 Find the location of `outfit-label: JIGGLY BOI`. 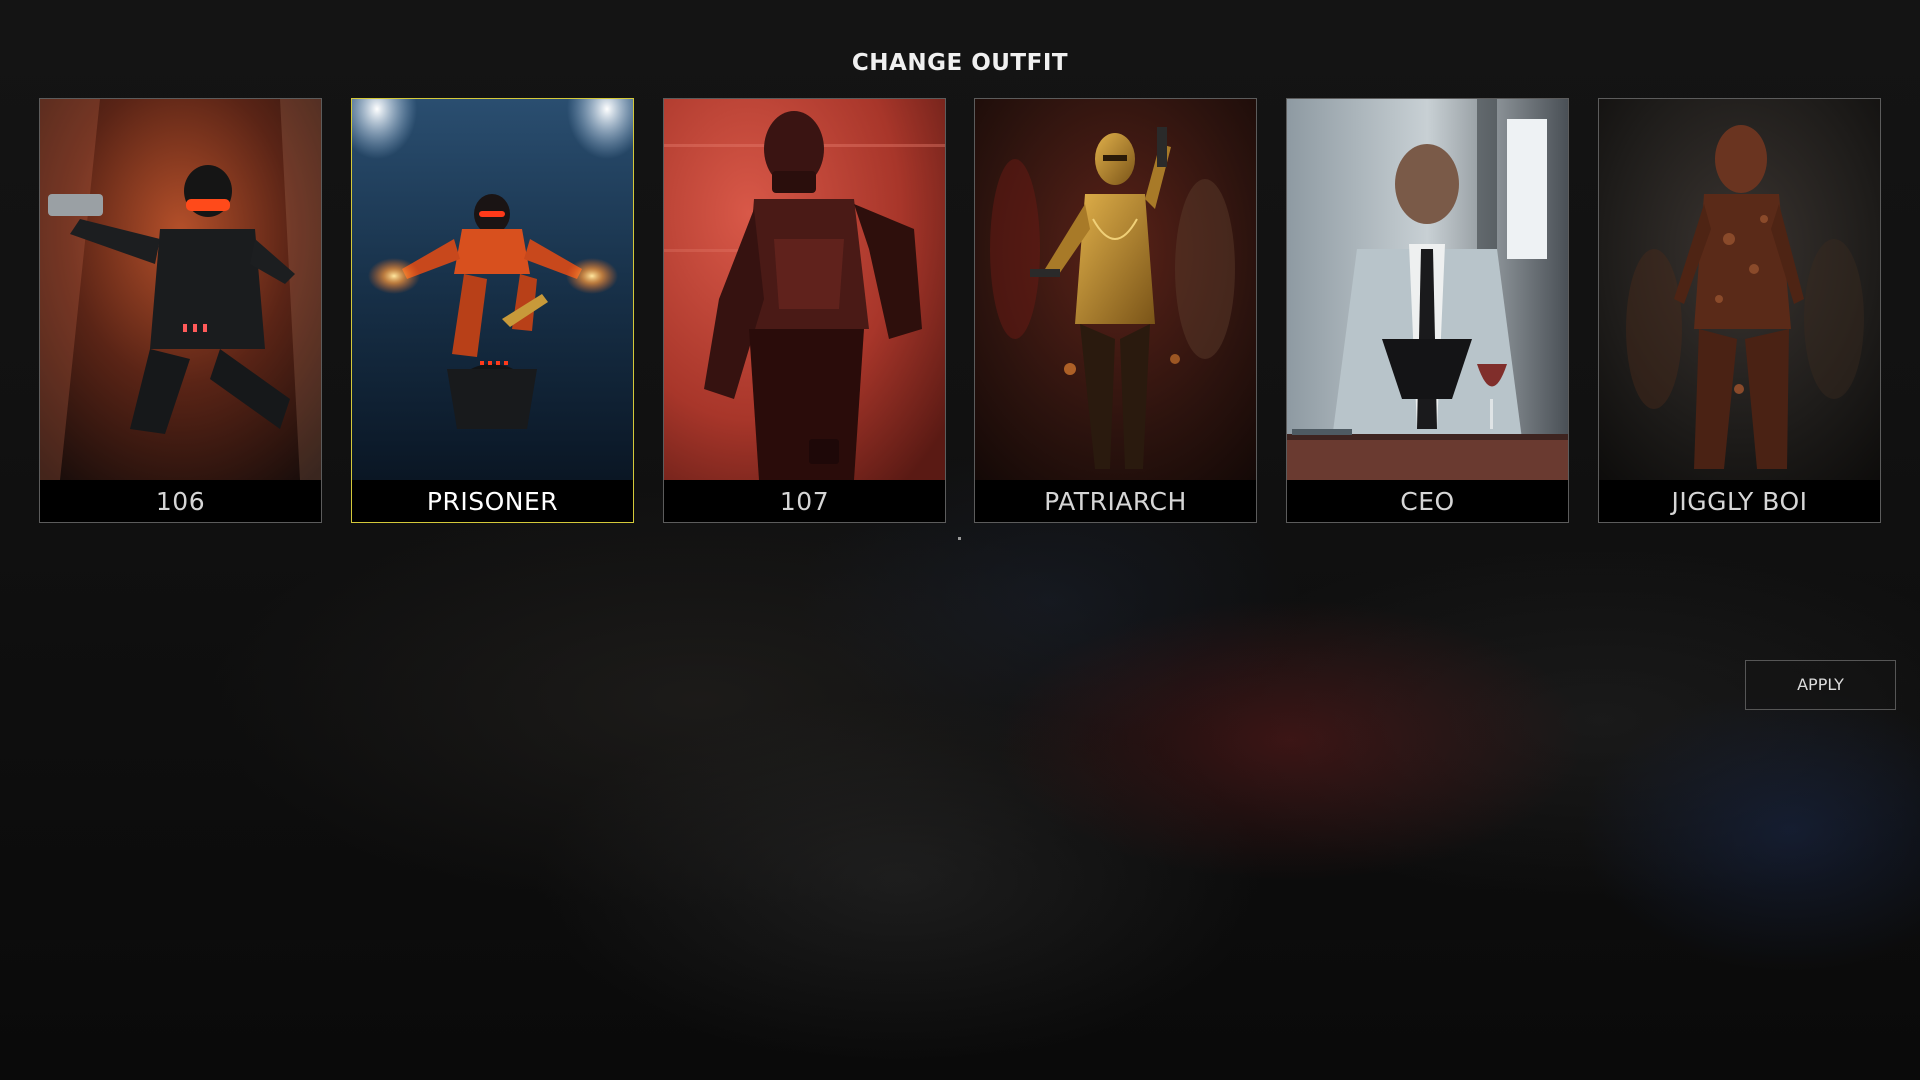

outfit-label: JIGGLY BOI is located at coordinates (1739, 501).